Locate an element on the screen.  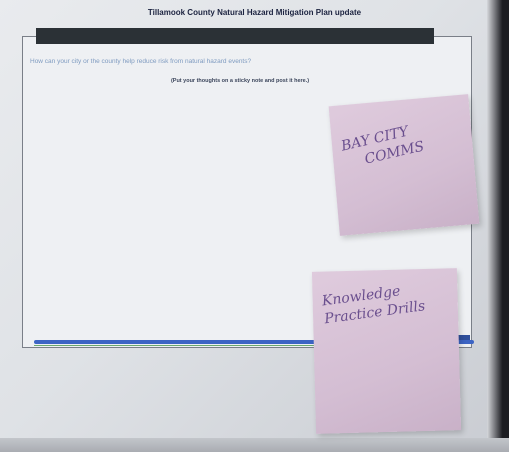
sticky-note-text: Knowledge Practice Drills is located at coordinates (388, 302).